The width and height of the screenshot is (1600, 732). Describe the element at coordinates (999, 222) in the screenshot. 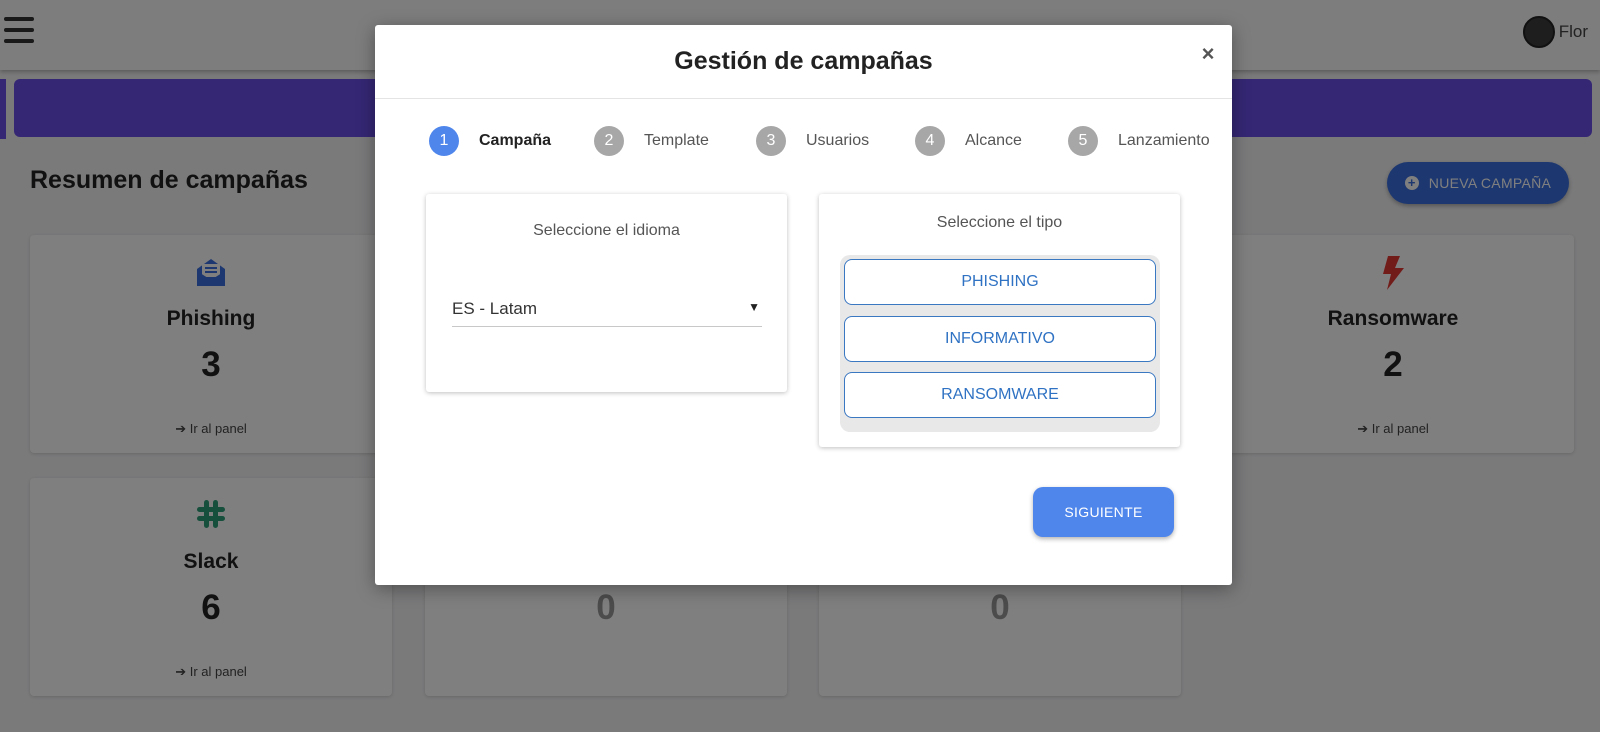

I see `type-panel-title: Seleccione el tipo` at that location.